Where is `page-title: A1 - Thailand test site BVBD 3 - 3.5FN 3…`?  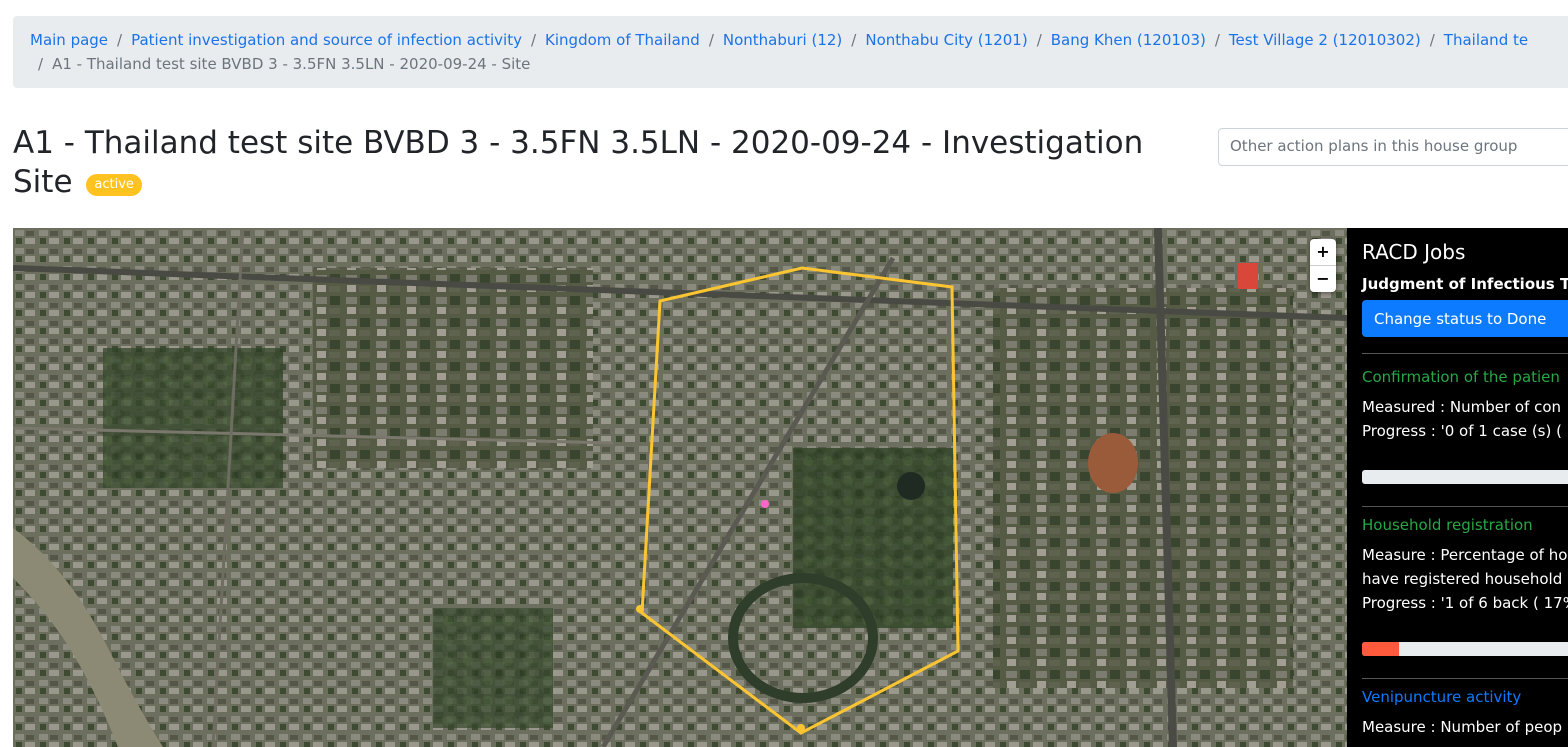
page-title: A1 - Thailand test site BVBD 3 - 3.5FN 3… is located at coordinates (588, 163).